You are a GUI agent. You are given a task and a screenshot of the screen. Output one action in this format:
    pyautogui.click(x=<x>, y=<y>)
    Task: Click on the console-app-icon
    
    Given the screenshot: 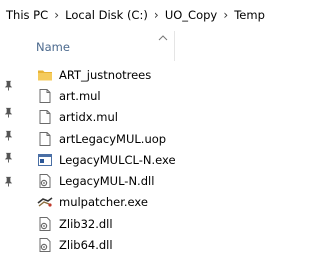 What is the action you would take?
    pyautogui.click(x=45, y=159)
    